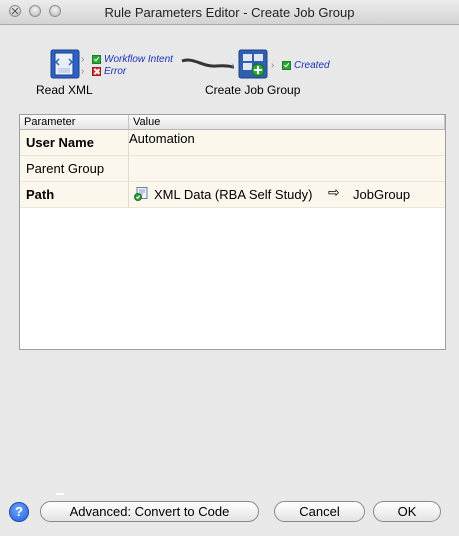 This screenshot has width=459, height=536. I want to click on error-x-icon, so click(96, 71).